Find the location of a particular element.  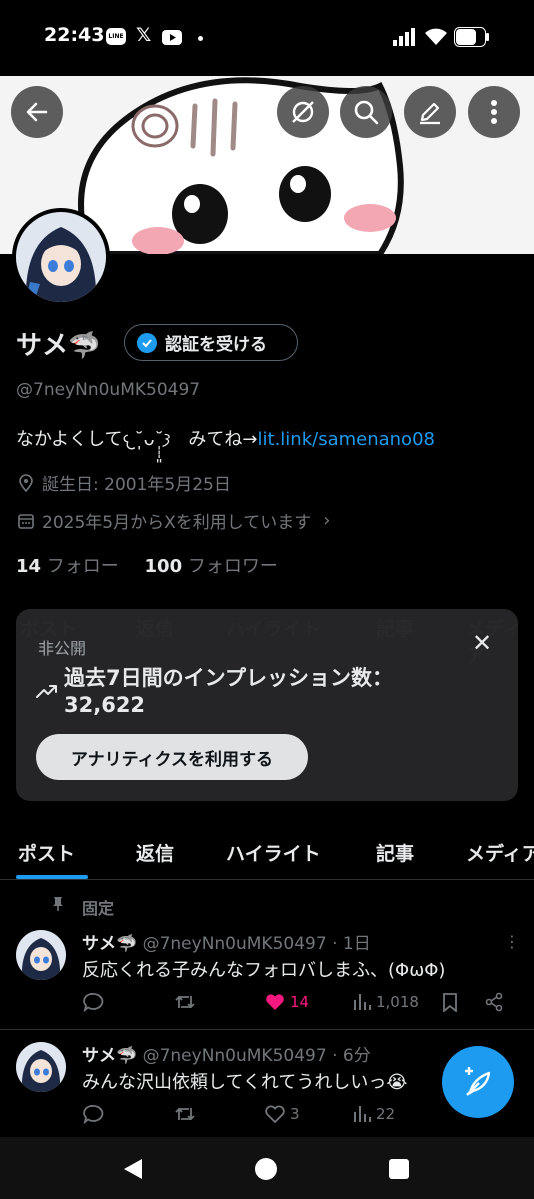

line-icon: LINE is located at coordinates (116, 36).